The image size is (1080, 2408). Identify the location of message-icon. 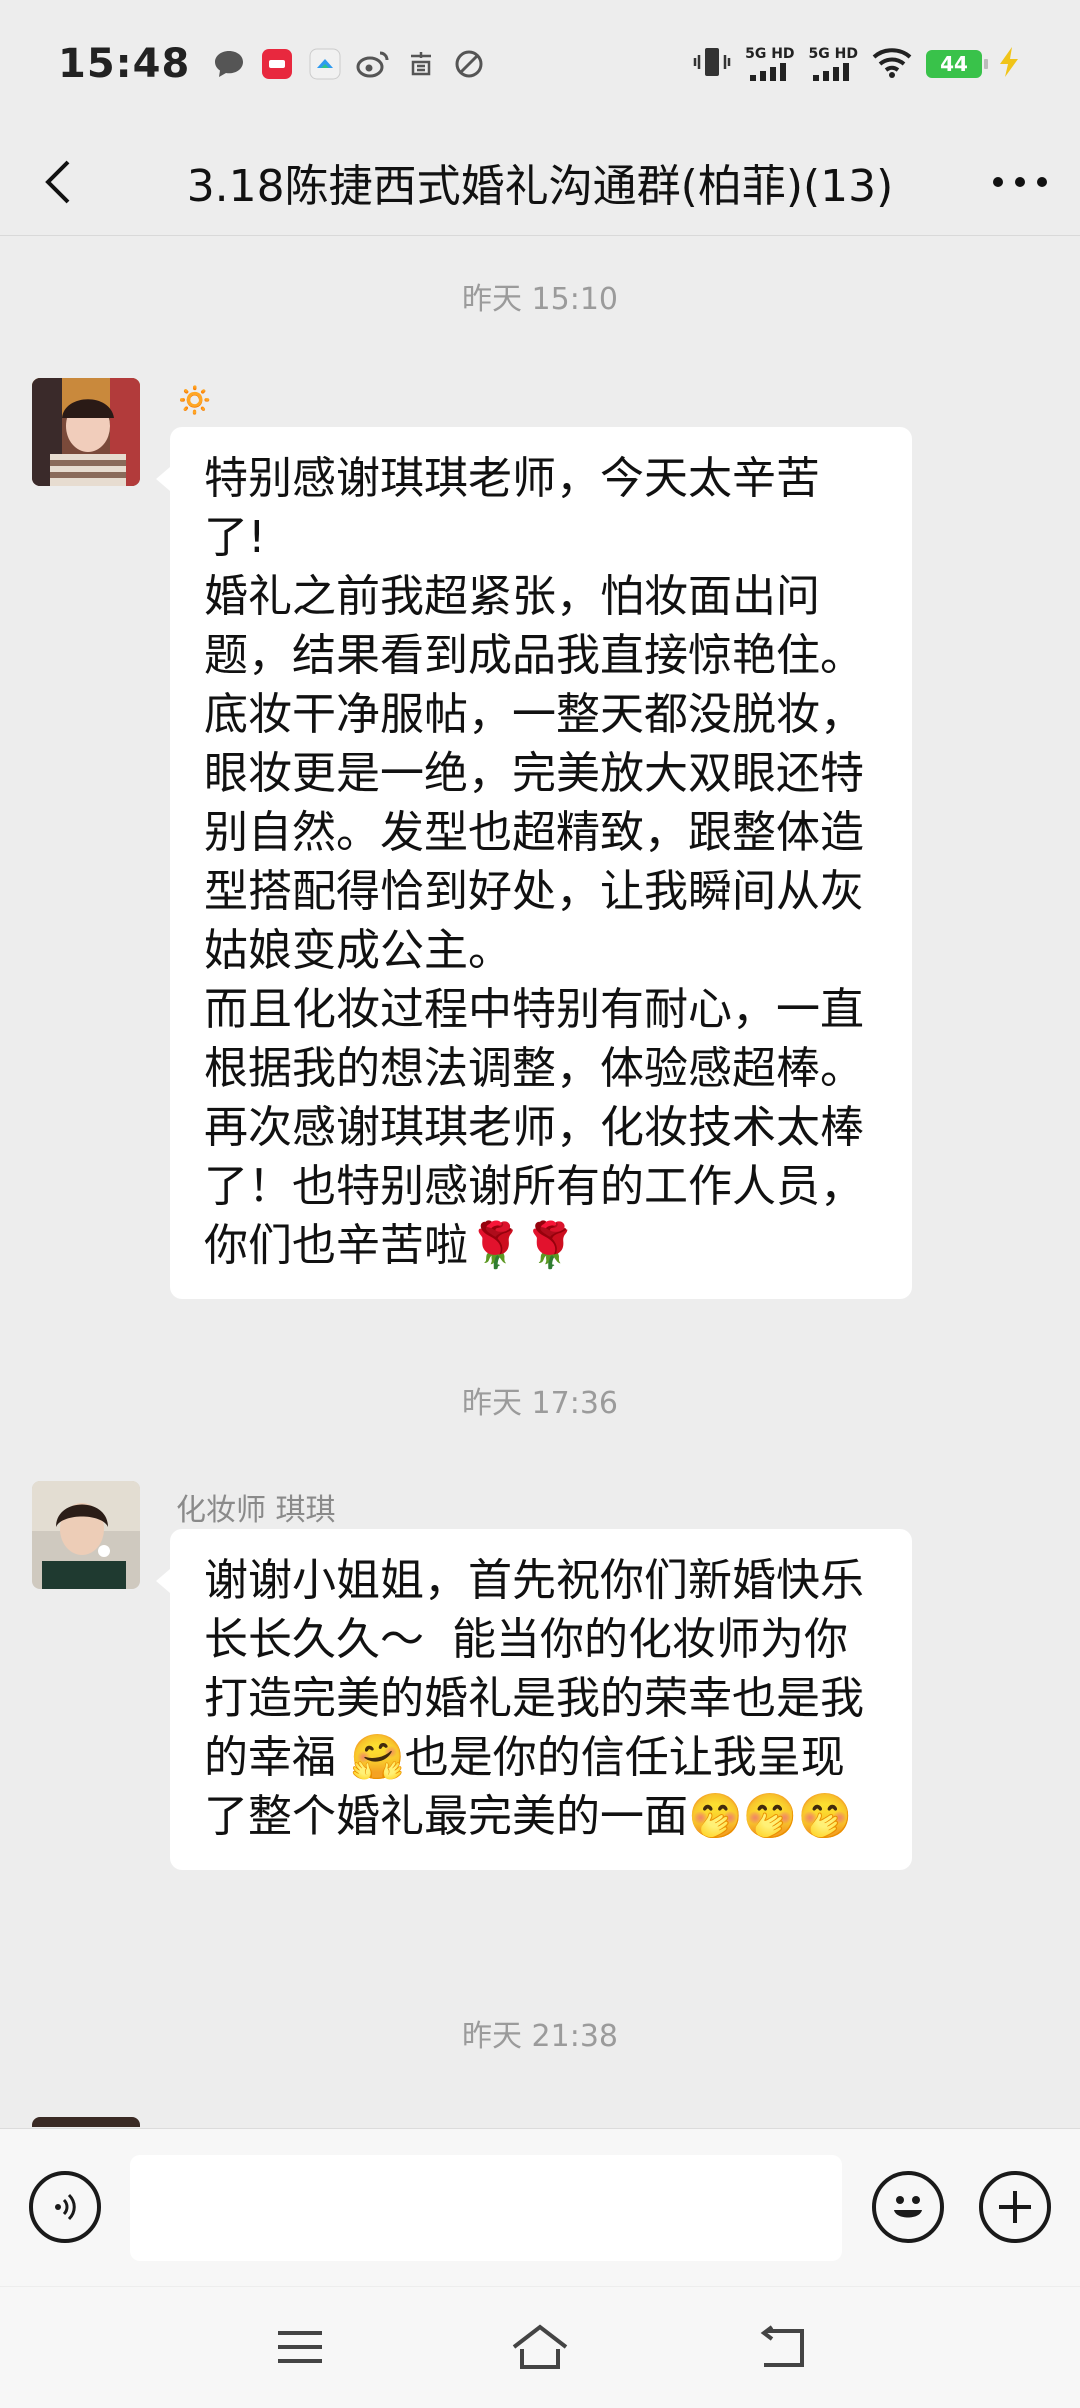
(229, 64).